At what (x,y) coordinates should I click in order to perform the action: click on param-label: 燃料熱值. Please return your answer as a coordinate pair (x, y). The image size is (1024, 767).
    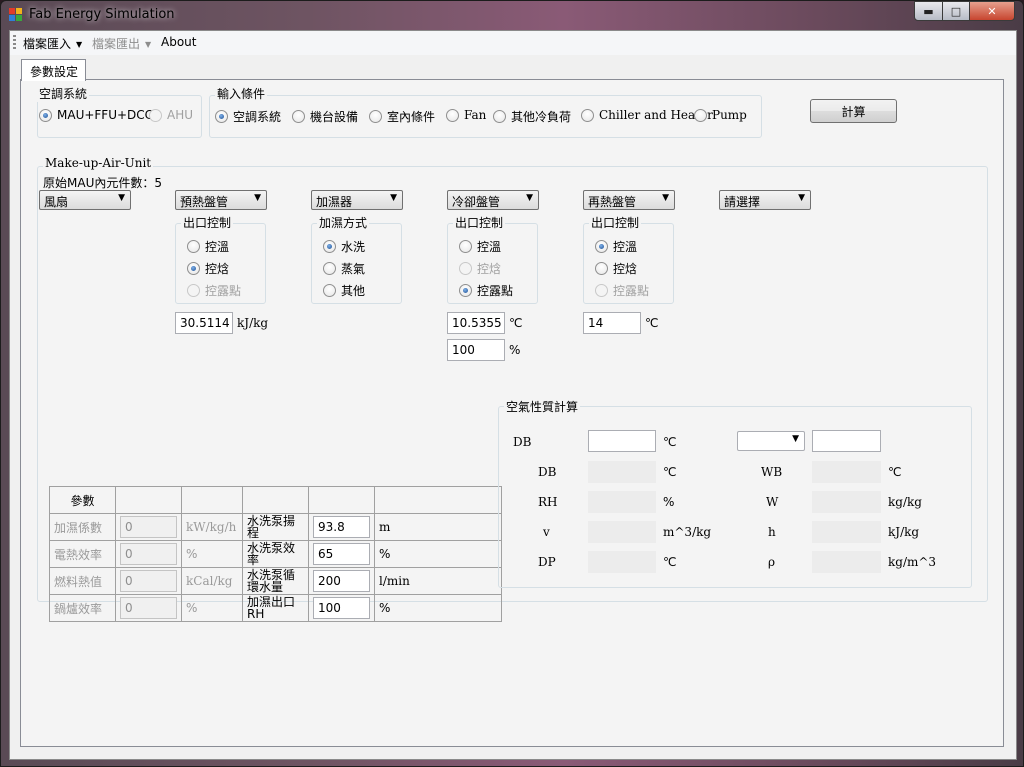
    Looking at the image, I should click on (82, 581).